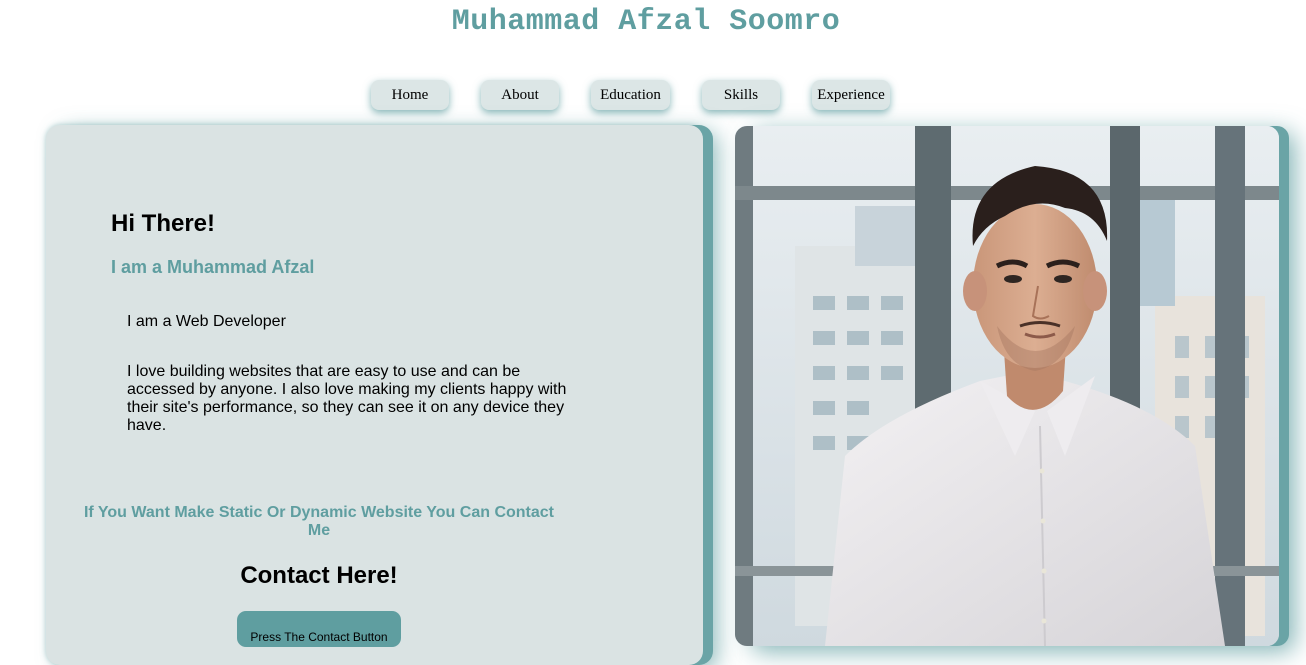  I want to click on nav-about-button: About, so click(520, 95).